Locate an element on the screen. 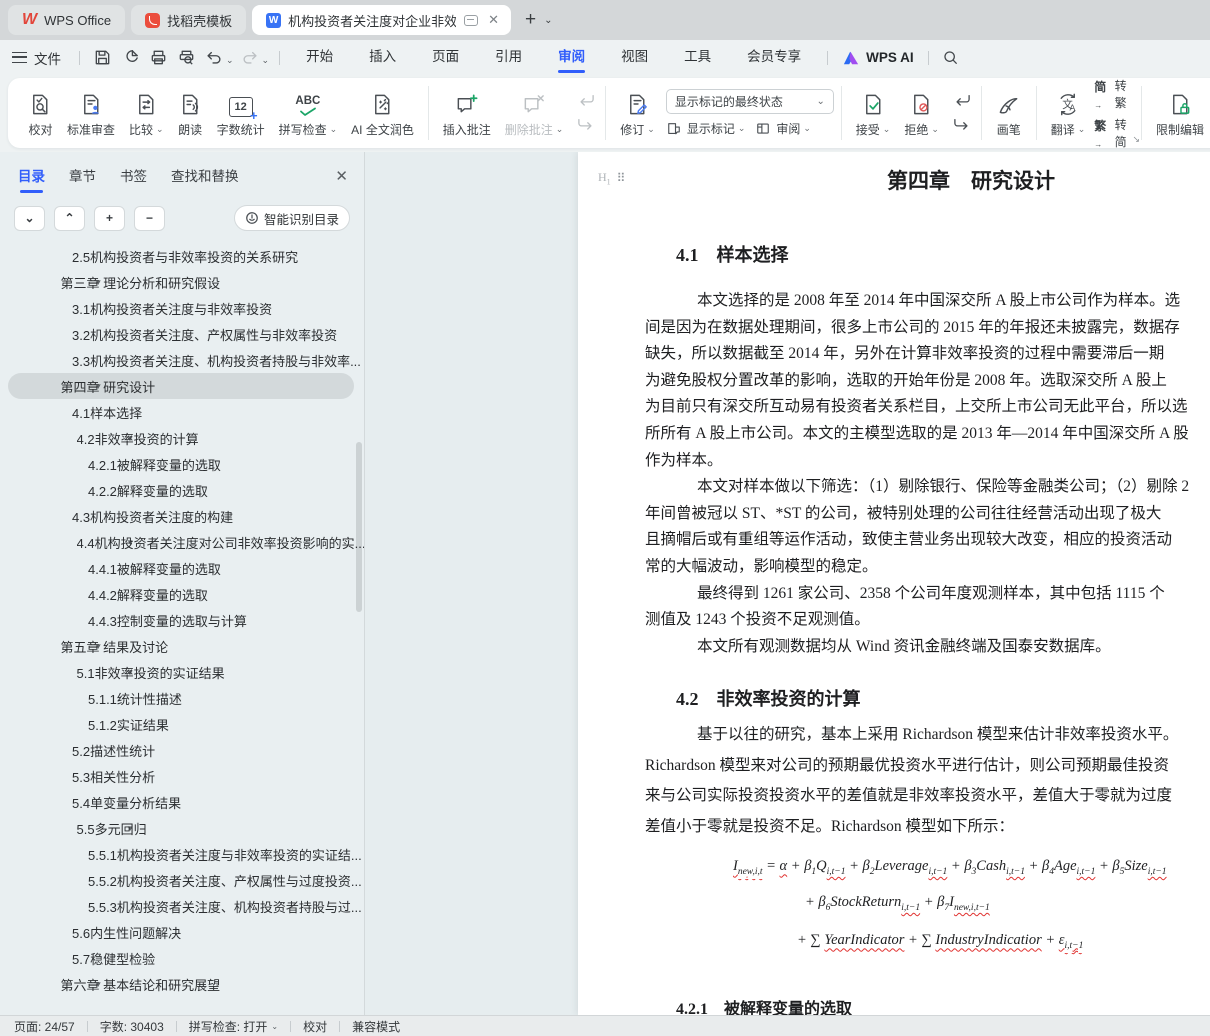 The width and height of the screenshot is (1210, 1036). search-icon is located at coordinates (951, 58).